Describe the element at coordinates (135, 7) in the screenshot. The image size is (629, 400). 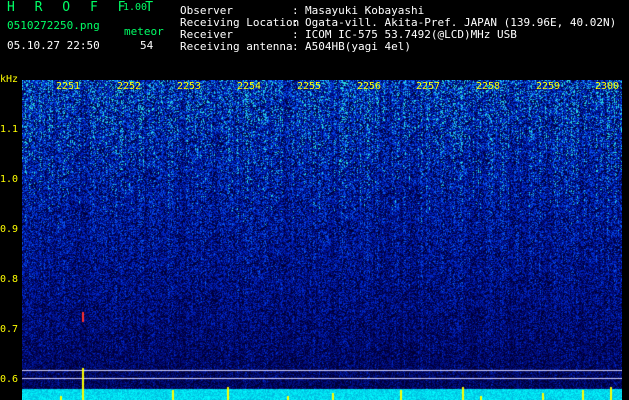
I see `app-version: 1.00` at that location.